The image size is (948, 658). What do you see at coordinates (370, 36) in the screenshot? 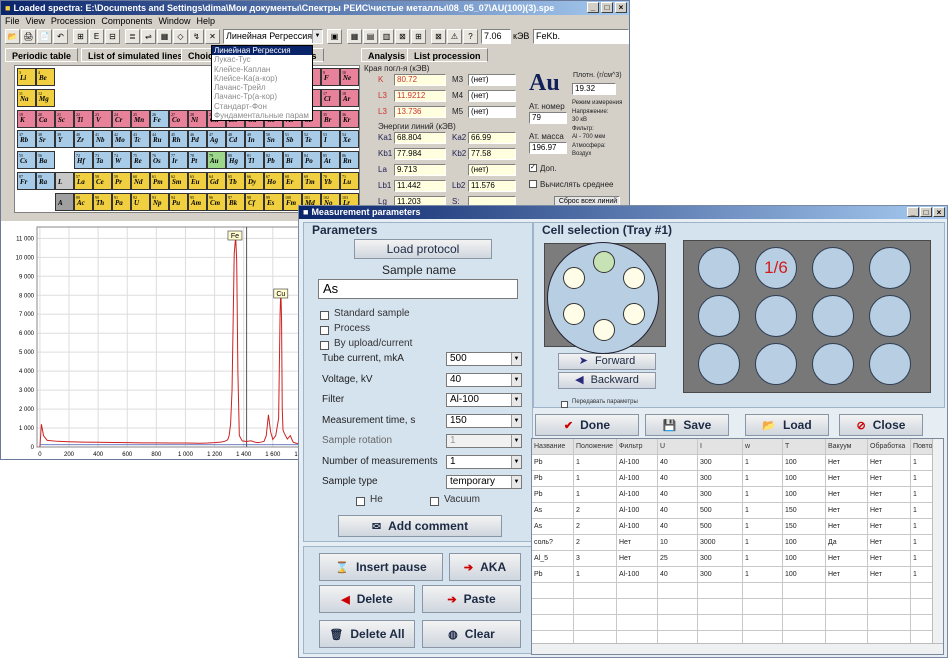
I see `toolbar-button-r2: ▤` at bounding box center [370, 36].